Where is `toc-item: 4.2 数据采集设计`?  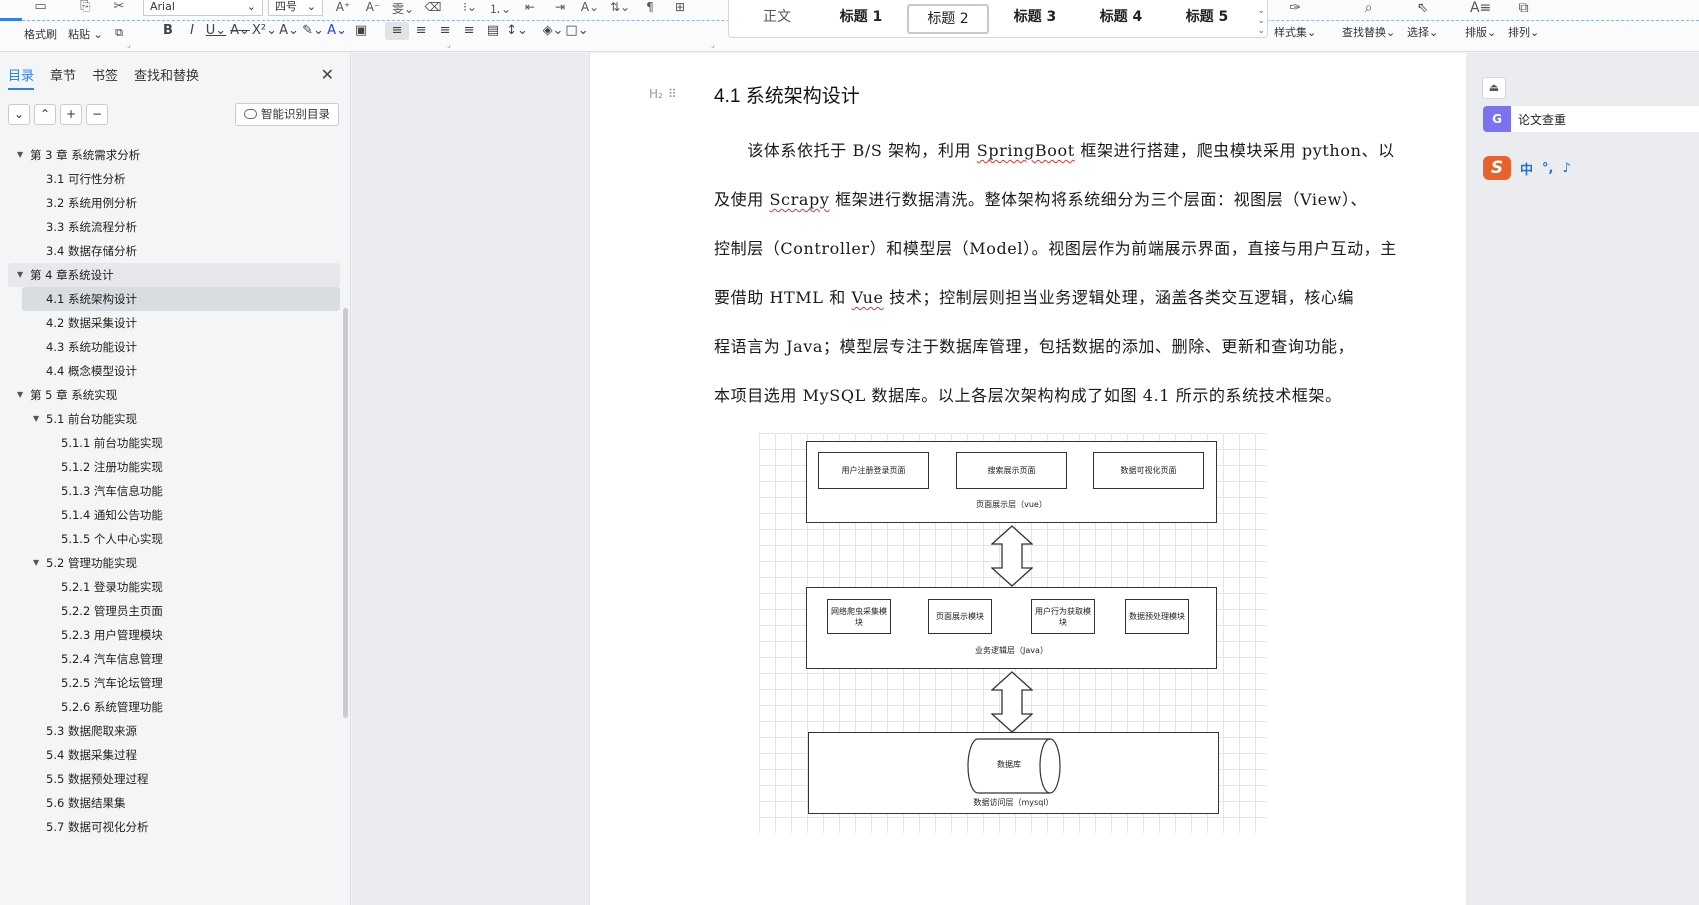 toc-item: 4.2 数据采集设计 is located at coordinates (170, 323).